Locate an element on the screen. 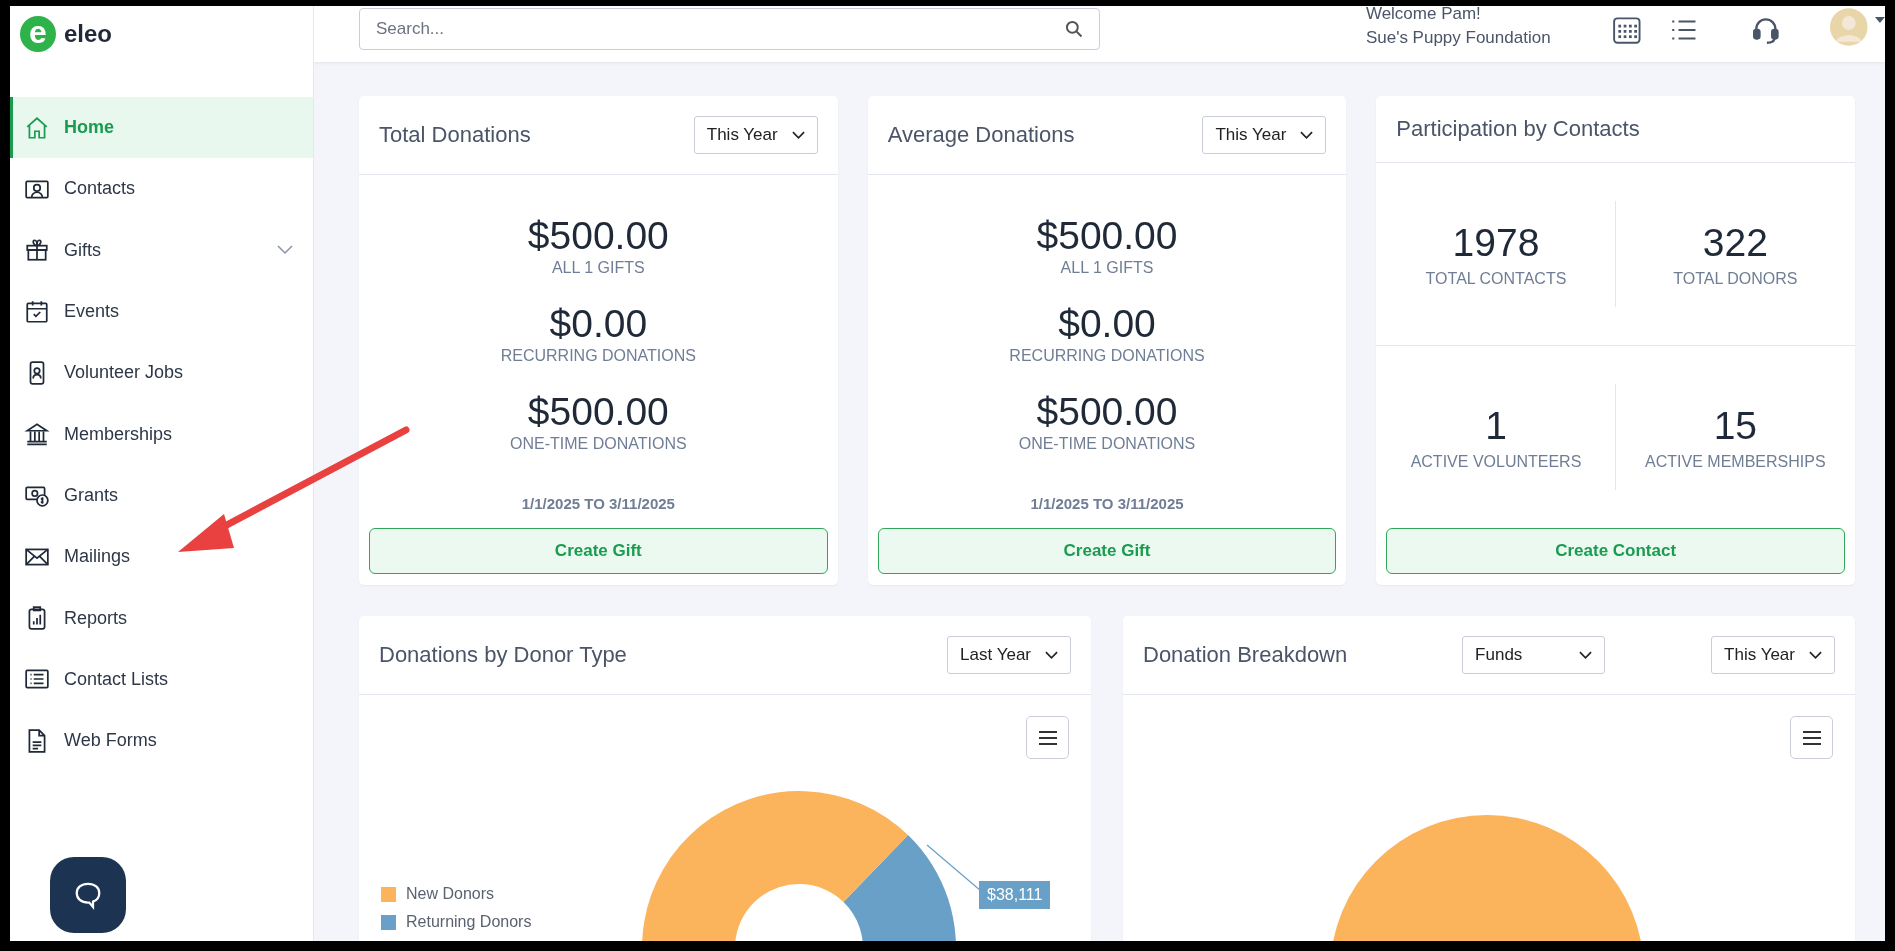 The width and height of the screenshot is (1895, 951). sidebar-item: Contacts is located at coordinates (161, 189).